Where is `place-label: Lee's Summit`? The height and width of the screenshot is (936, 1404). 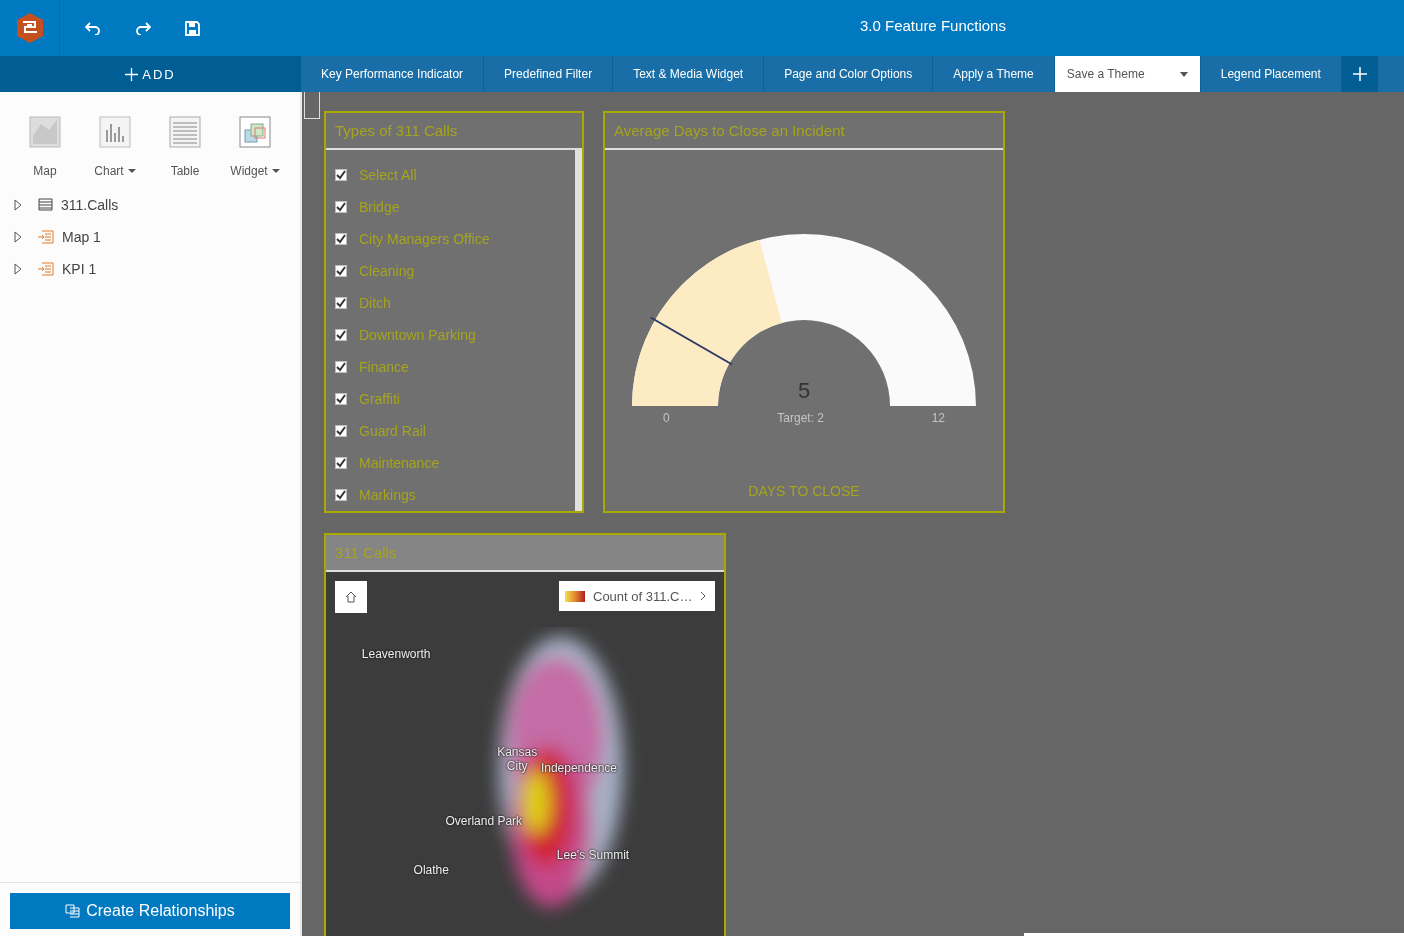 place-label: Lee's Summit is located at coordinates (593, 855).